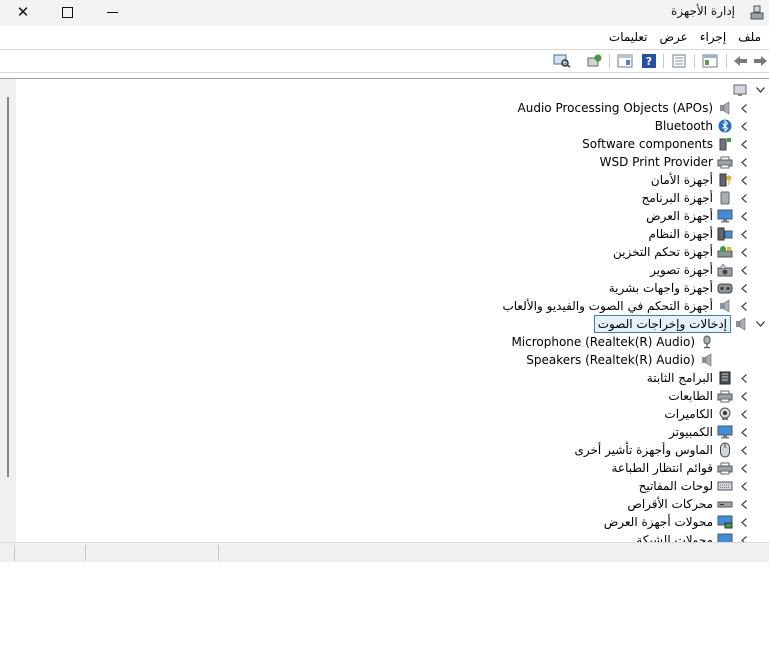 This screenshot has width=769, height=648. I want to click on scrollbar-thumb, so click(8, 287).